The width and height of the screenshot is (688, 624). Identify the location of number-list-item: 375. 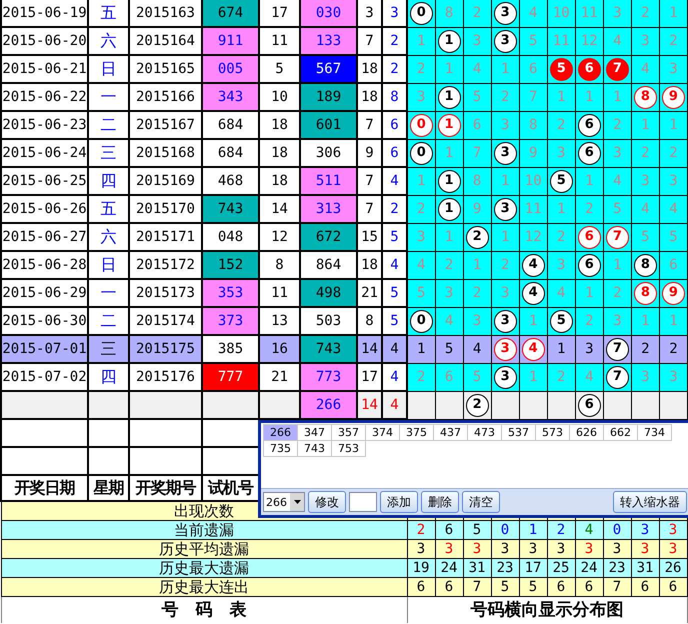
(416, 432).